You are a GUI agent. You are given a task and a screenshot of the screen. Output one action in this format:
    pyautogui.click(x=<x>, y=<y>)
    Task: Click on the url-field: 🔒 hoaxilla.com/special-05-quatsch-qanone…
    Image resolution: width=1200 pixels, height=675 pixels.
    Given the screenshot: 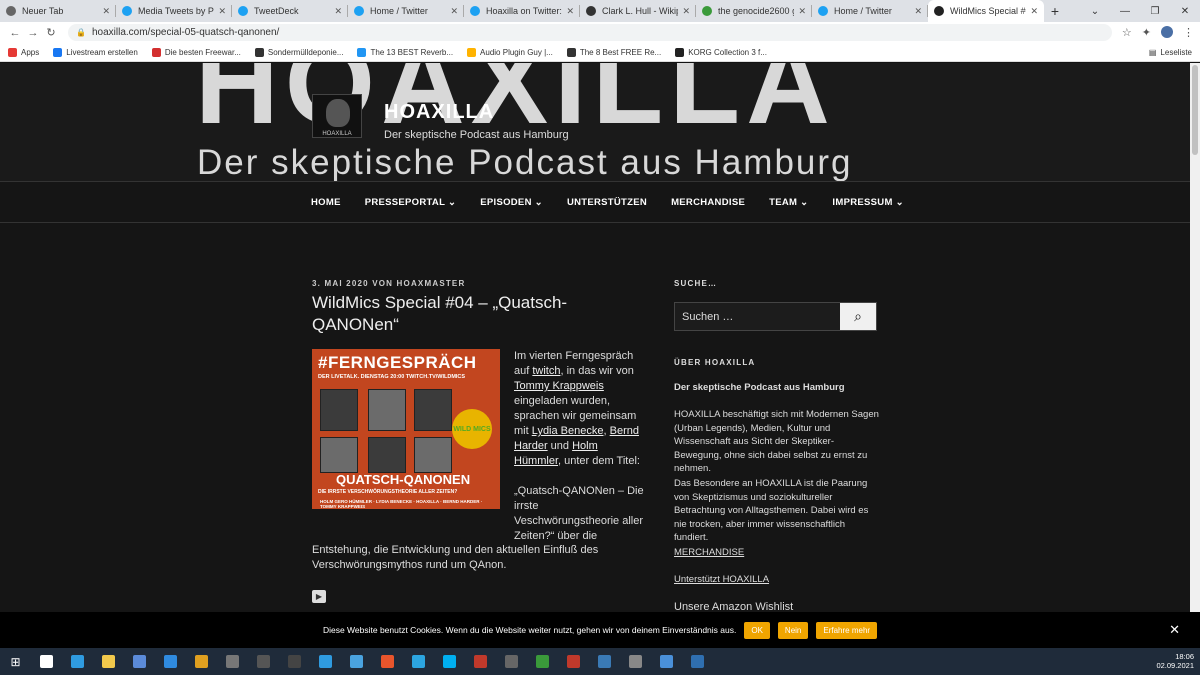 What is the action you would take?
    pyautogui.click(x=590, y=32)
    